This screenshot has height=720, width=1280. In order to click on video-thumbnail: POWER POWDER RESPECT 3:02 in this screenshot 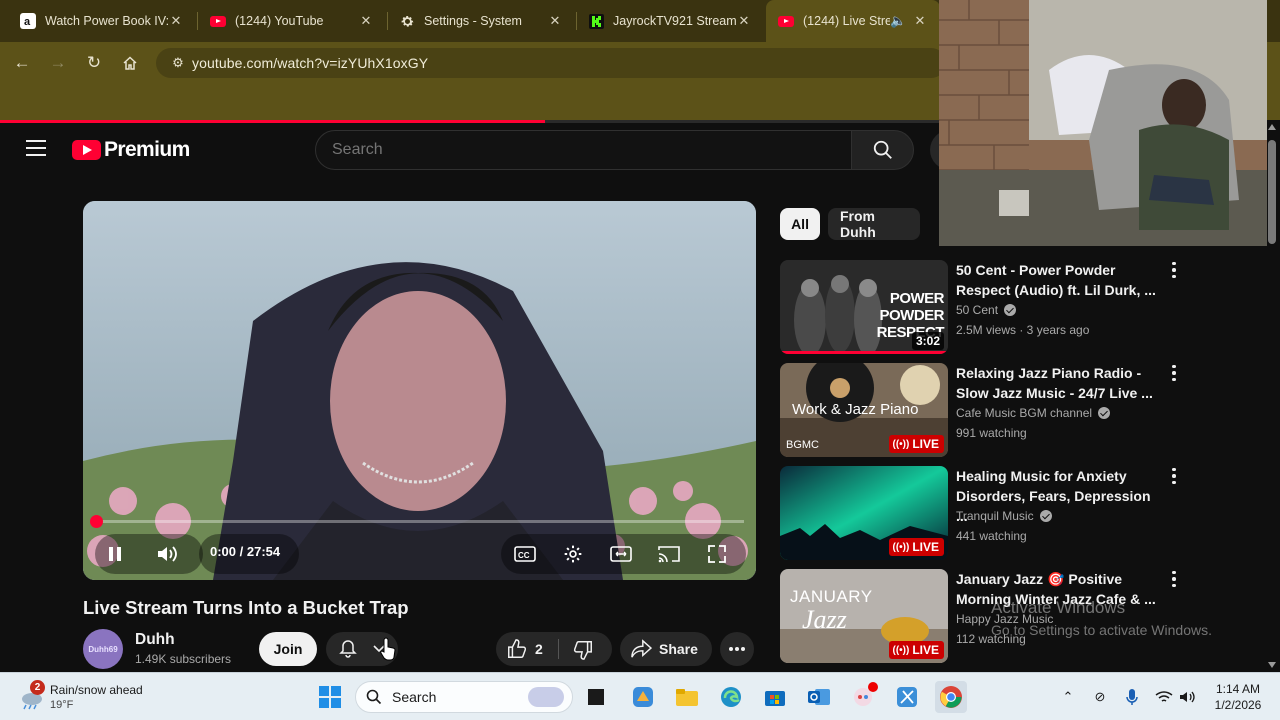, I will do `click(864, 307)`.